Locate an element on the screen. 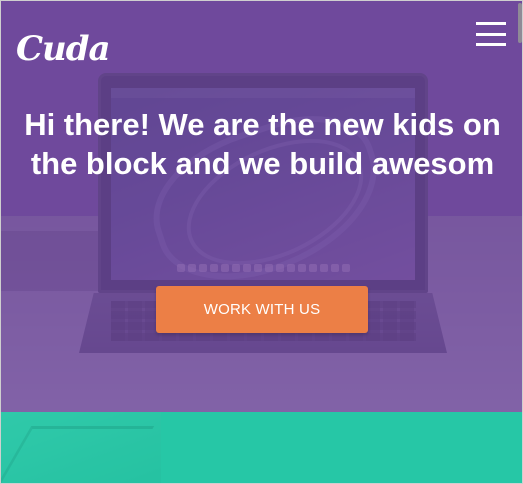  teal-section is located at coordinates (261, 447).